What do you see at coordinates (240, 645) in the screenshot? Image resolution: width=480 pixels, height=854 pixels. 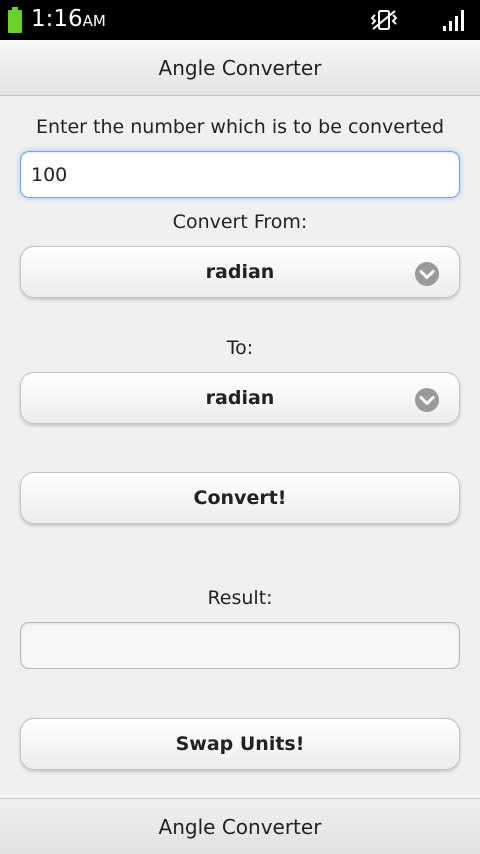 I see `result-field` at bounding box center [240, 645].